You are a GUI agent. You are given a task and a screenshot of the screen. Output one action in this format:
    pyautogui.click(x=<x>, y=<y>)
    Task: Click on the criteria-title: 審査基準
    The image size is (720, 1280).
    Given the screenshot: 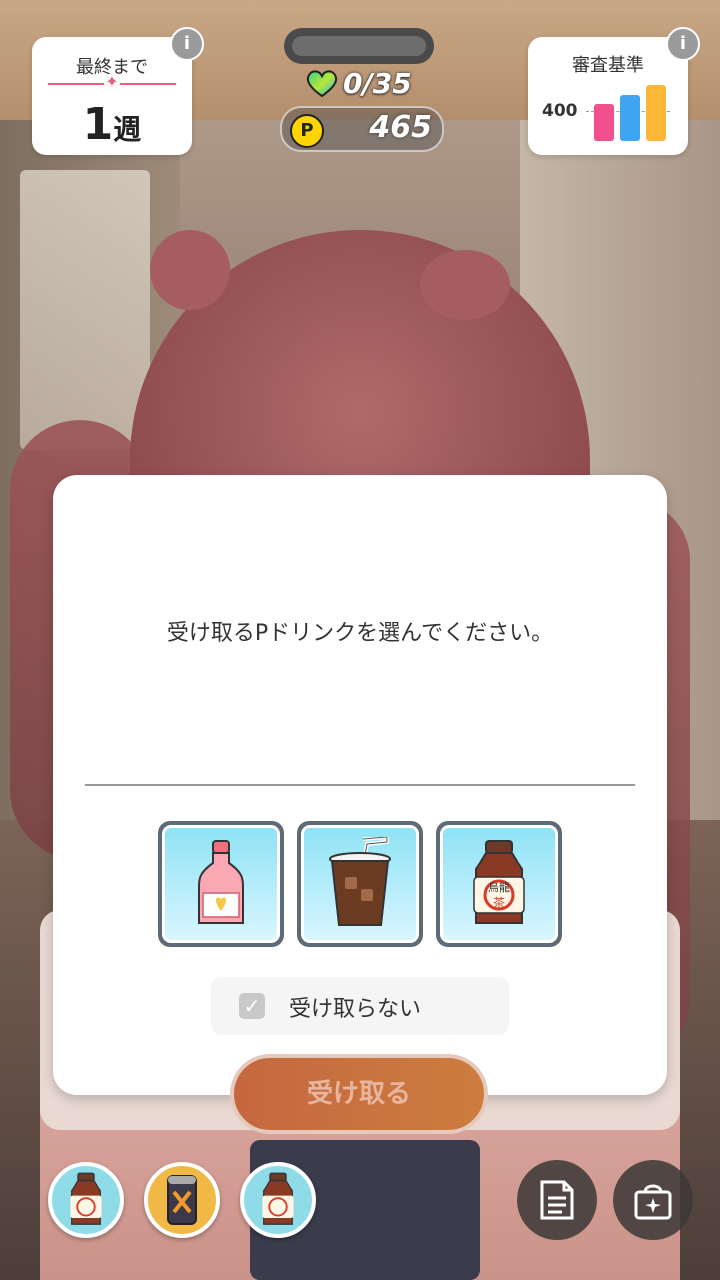 What is the action you would take?
    pyautogui.click(x=608, y=65)
    